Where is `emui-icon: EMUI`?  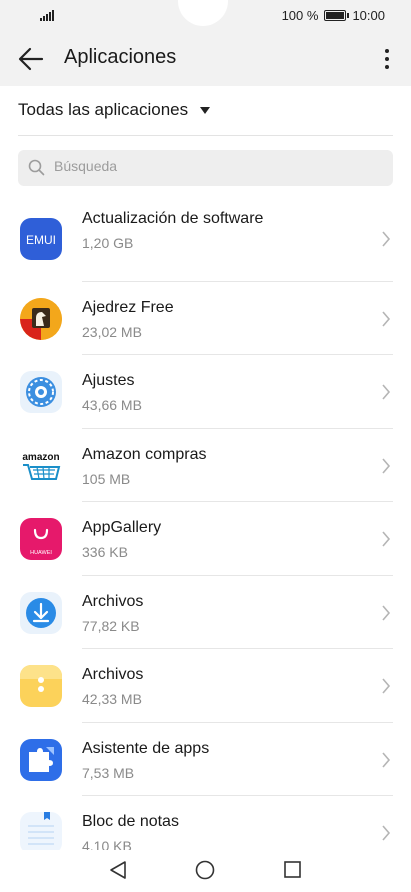
emui-icon: EMUI is located at coordinates (41, 239).